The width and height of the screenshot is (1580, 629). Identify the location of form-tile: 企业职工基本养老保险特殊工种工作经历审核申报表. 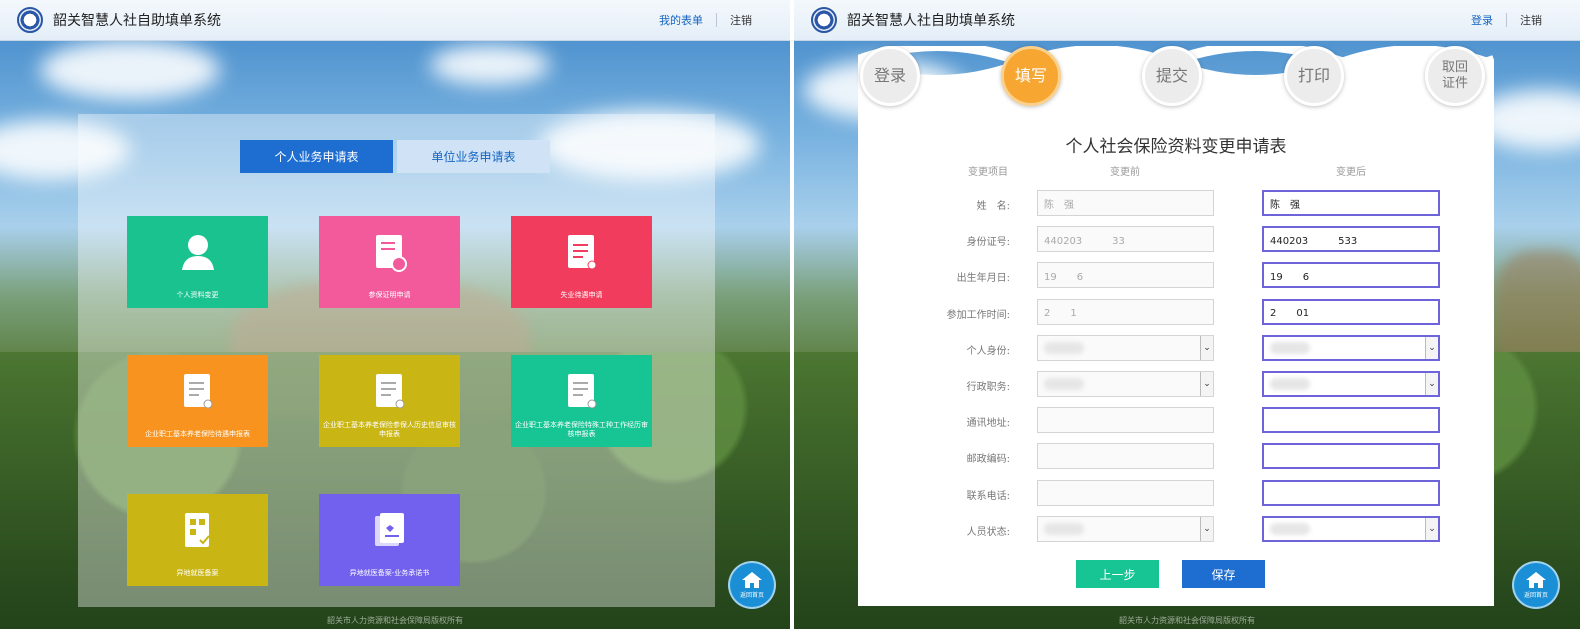
(581, 401).